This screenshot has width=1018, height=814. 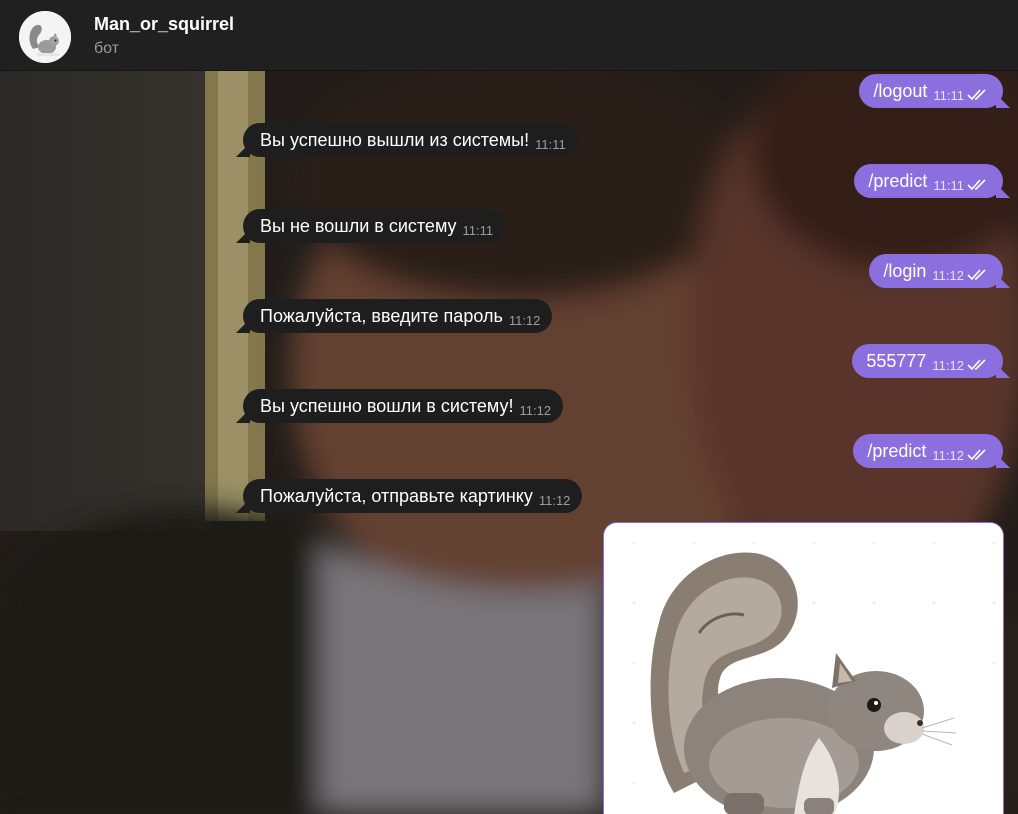 I want to click on message-text: Вы успешно вошли в систему!, so click(x=387, y=405).